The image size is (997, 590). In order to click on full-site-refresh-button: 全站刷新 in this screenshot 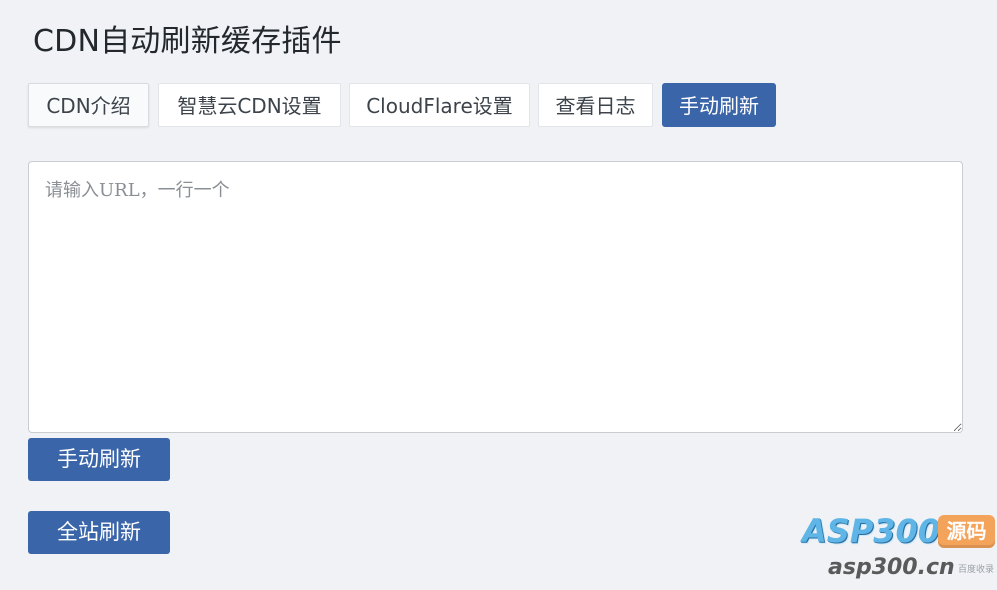, I will do `click(99, 532)`.